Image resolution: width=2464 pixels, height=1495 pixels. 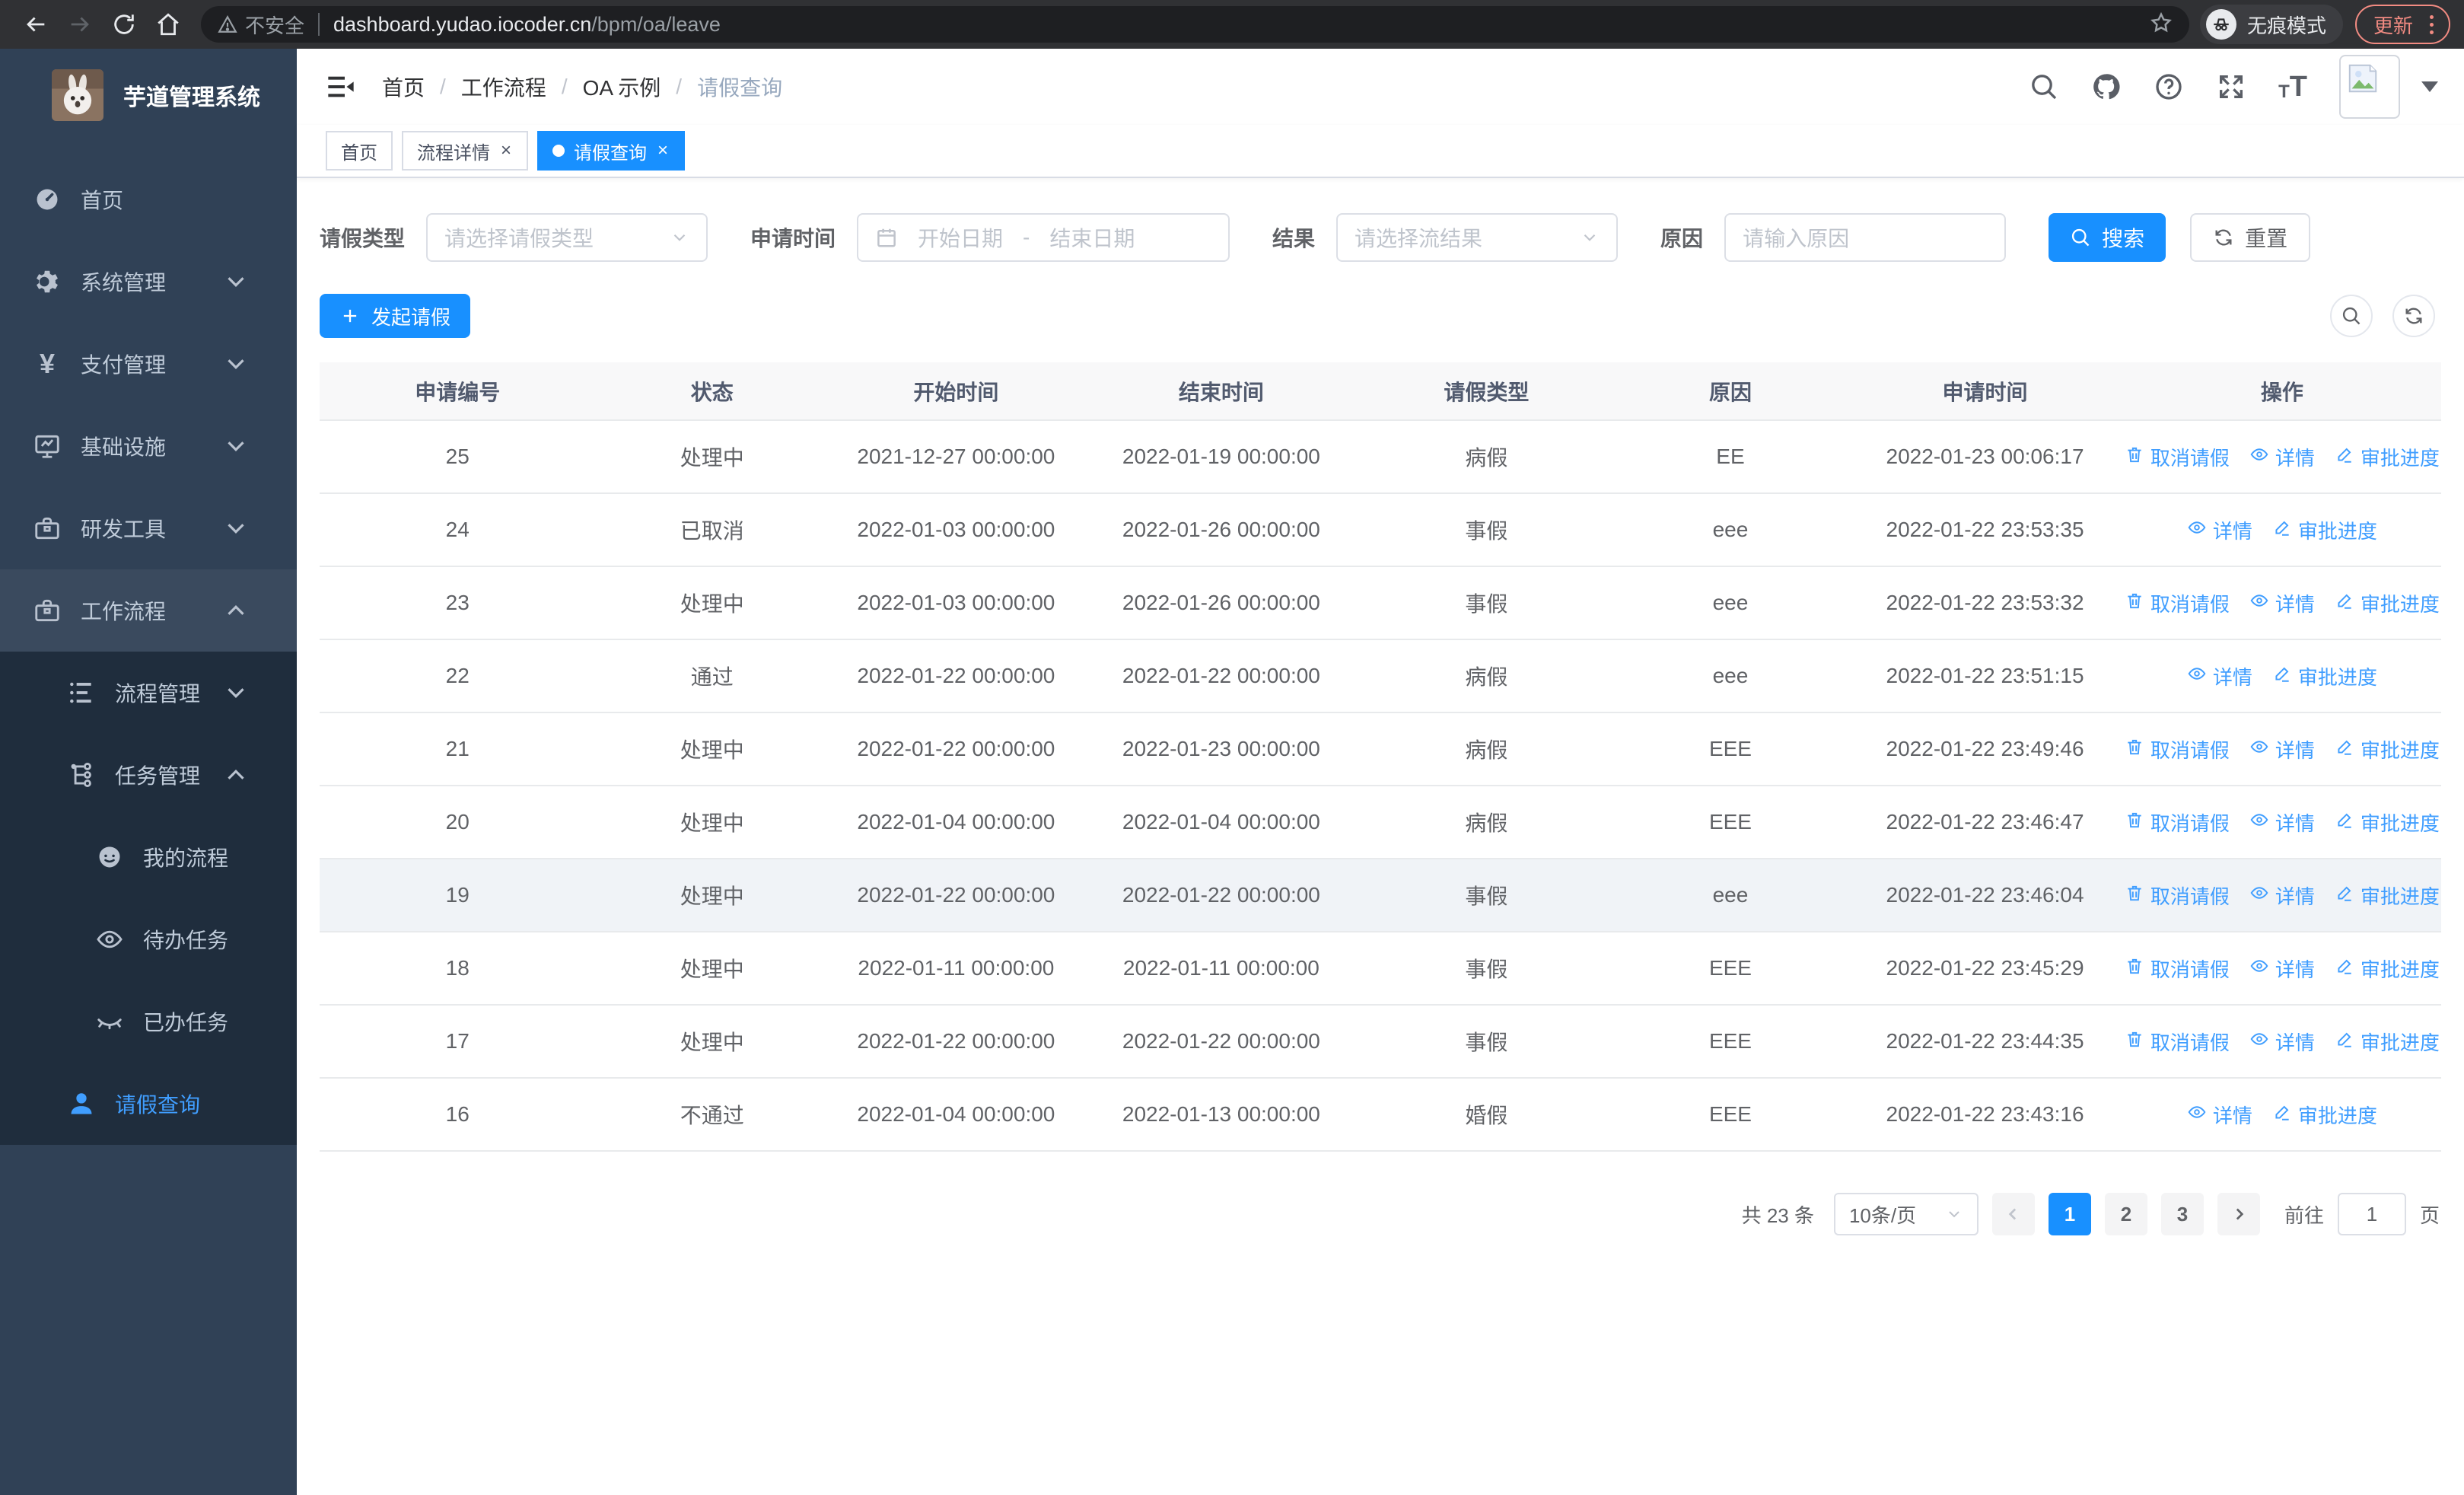 I want to click on github-icon, so click(x=2106, y=87).